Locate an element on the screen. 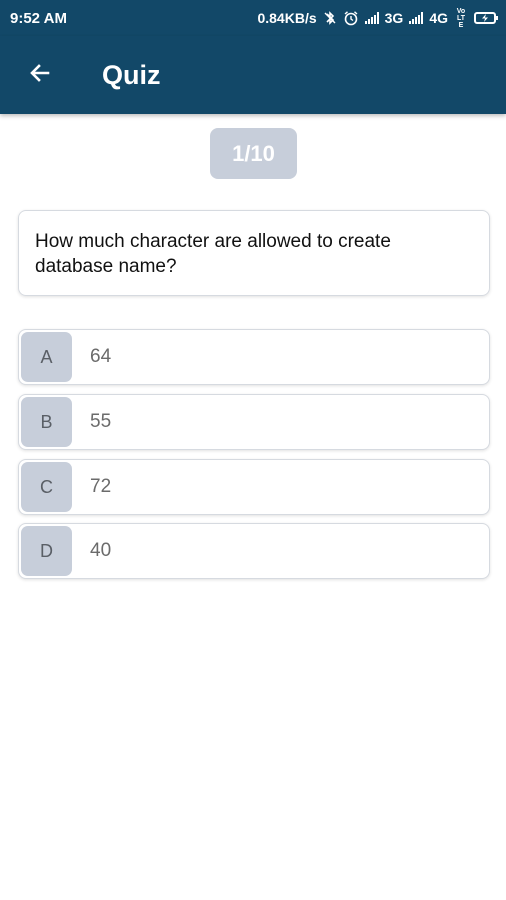 This screenshot has height=900, width=506. option-letter: D is located at coordinates (46, 551).